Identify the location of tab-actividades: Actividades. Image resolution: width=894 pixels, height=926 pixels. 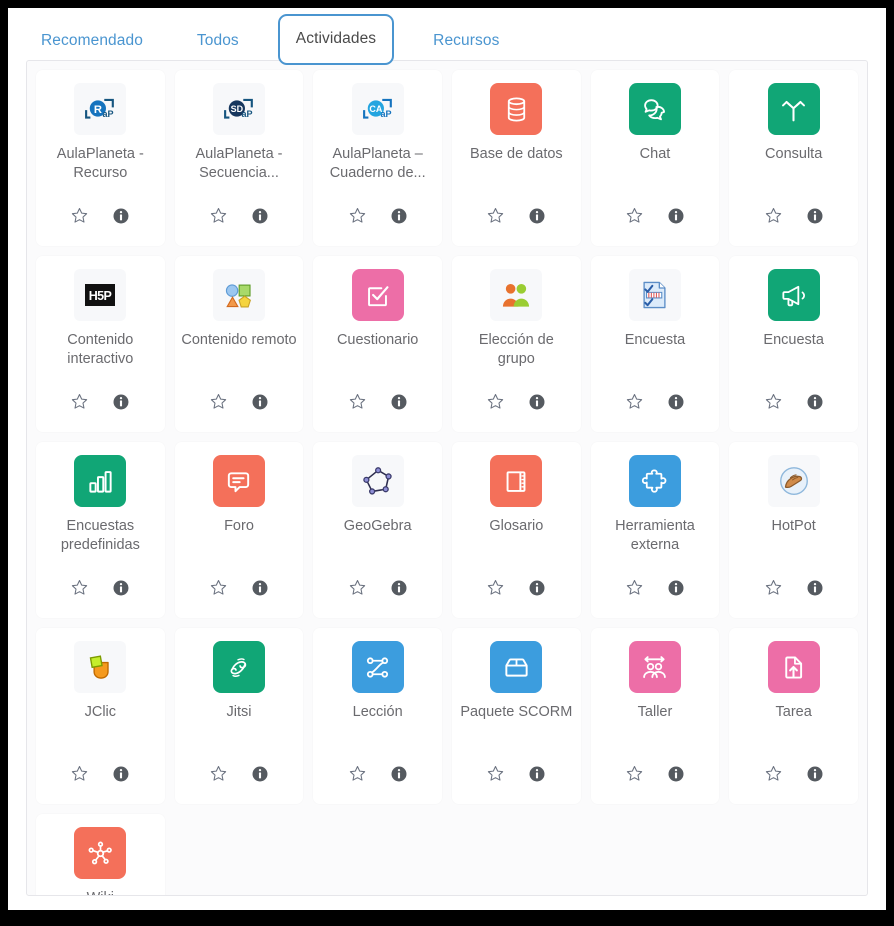
(336, 39).